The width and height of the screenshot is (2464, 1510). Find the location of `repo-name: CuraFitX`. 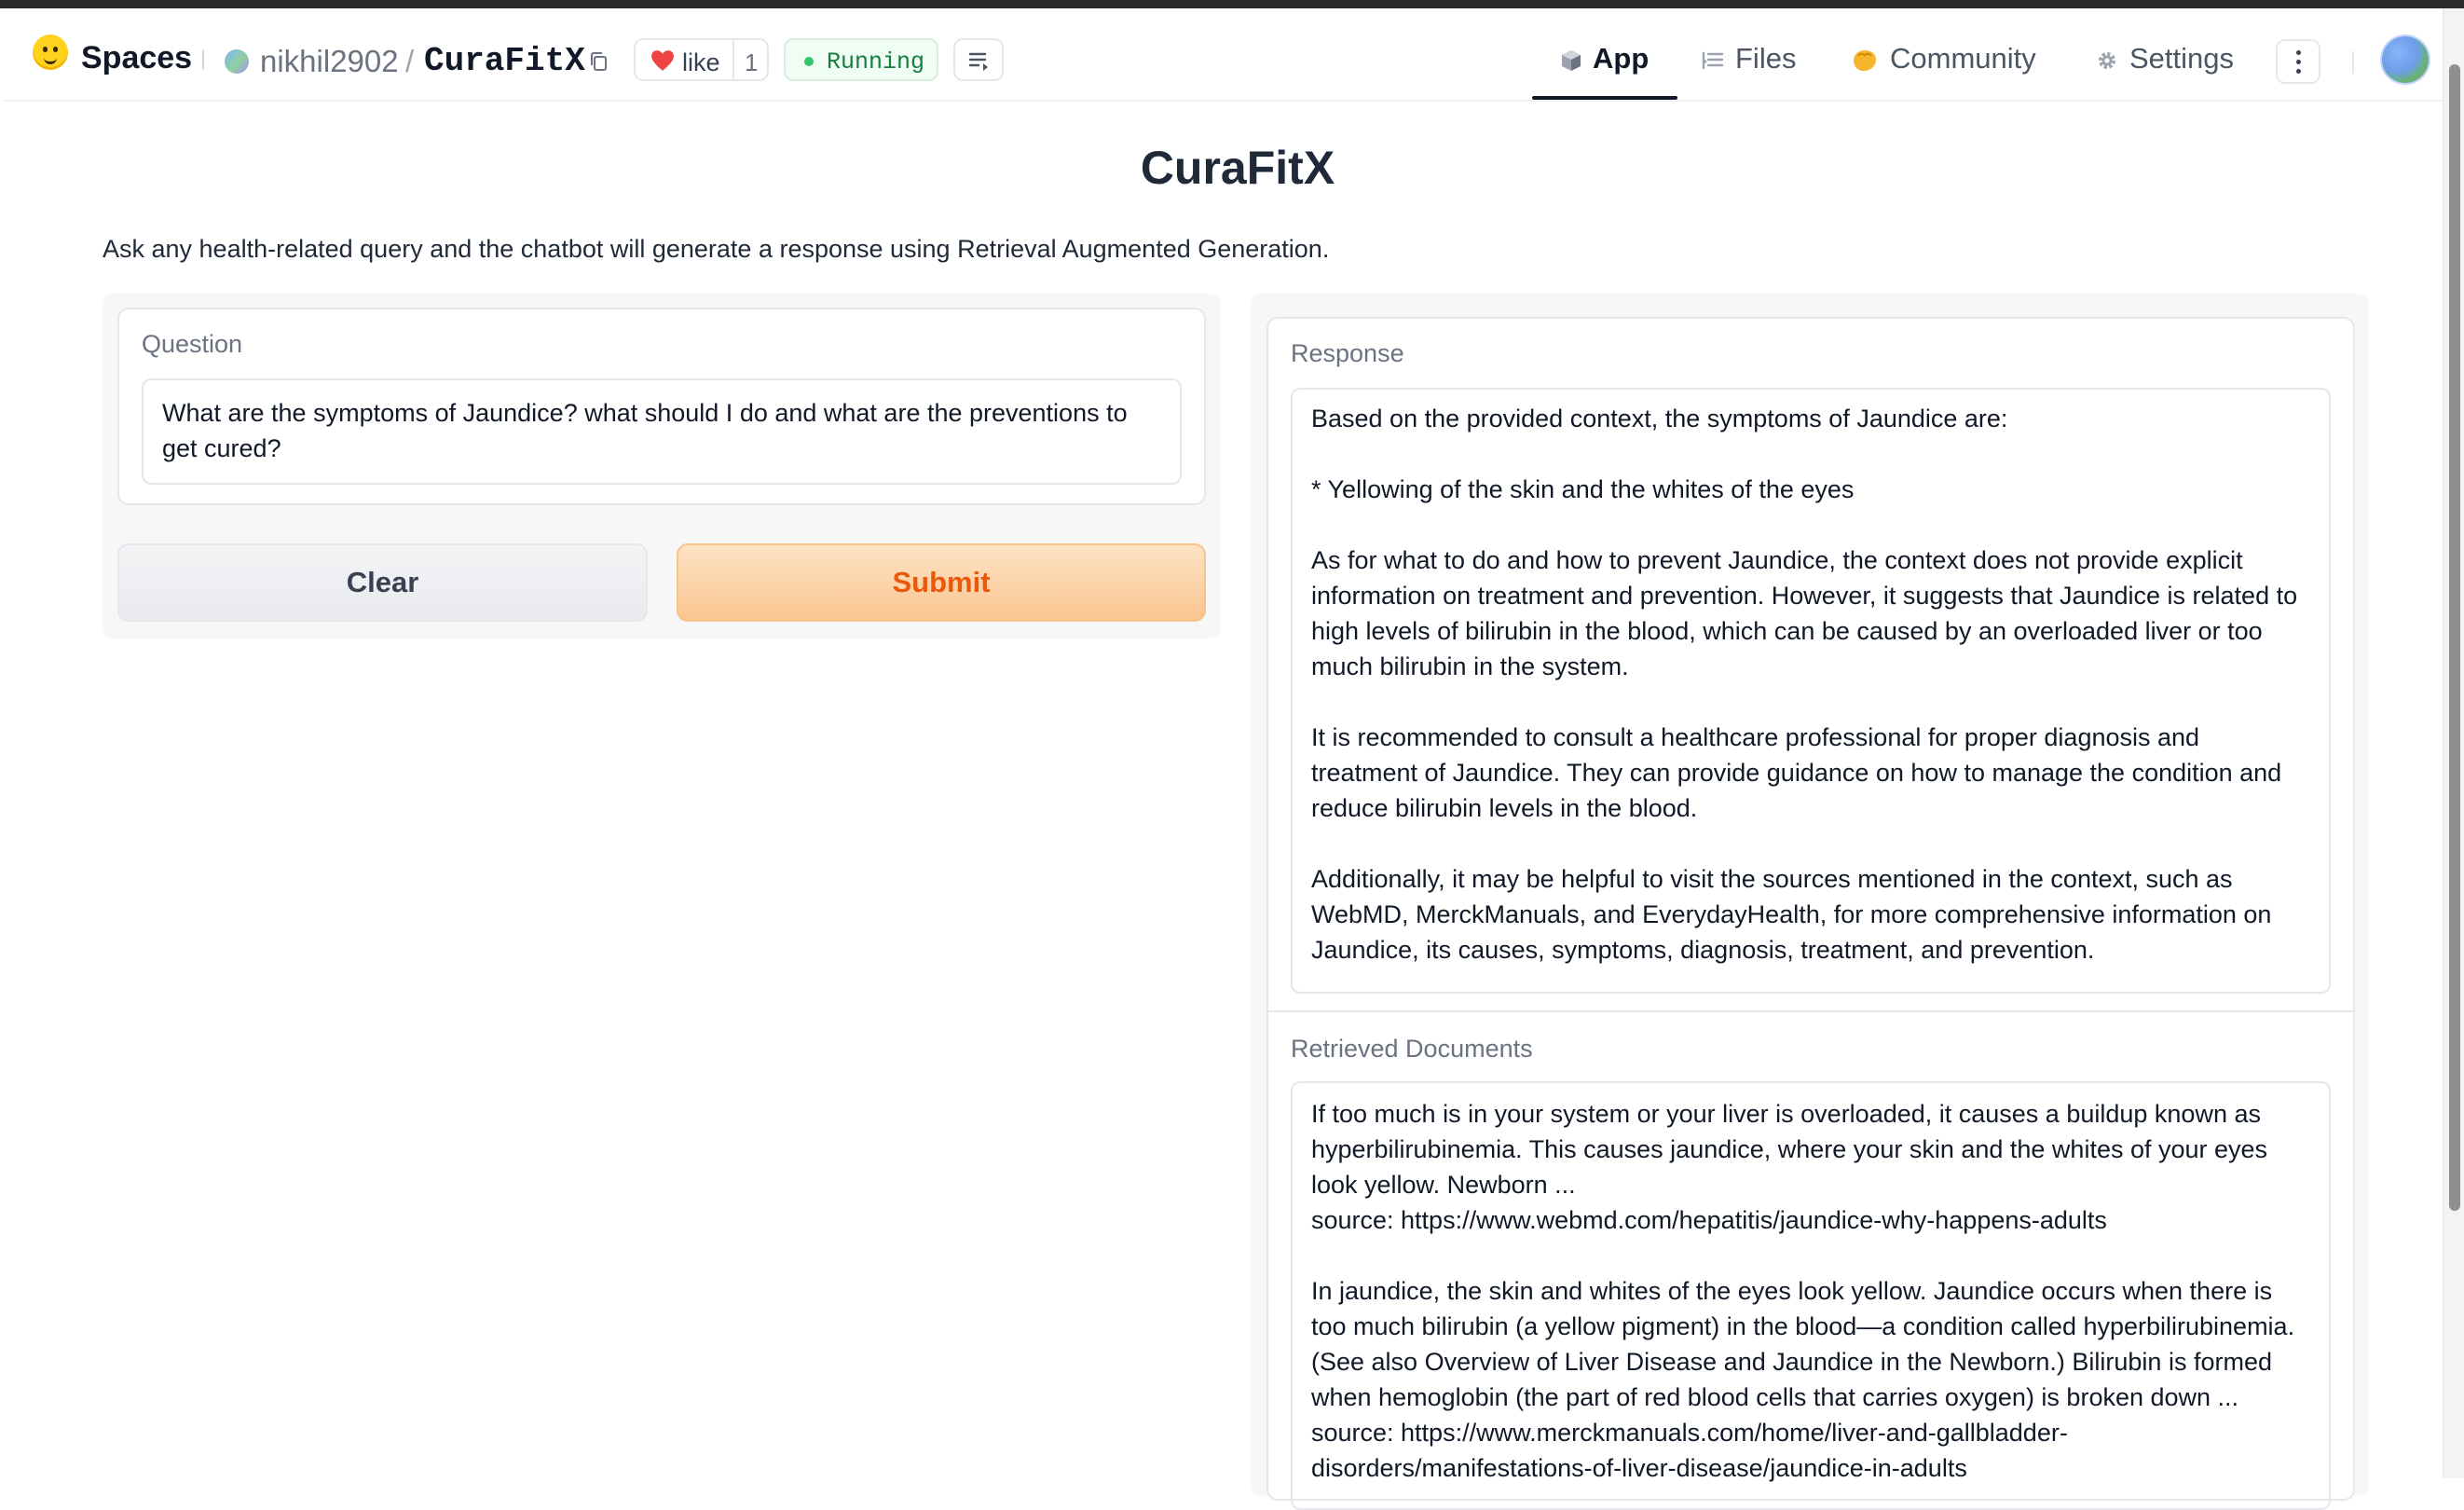

repo-name: CuraFitX is located at coordinates (504, 61).